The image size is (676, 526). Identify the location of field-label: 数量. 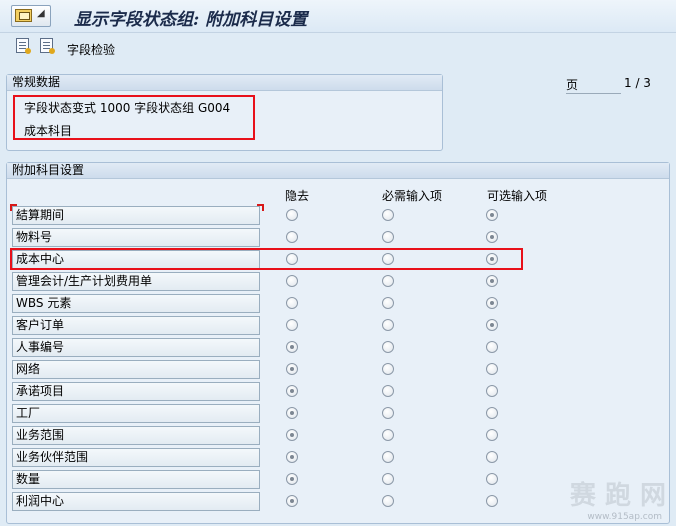
(136, 479).